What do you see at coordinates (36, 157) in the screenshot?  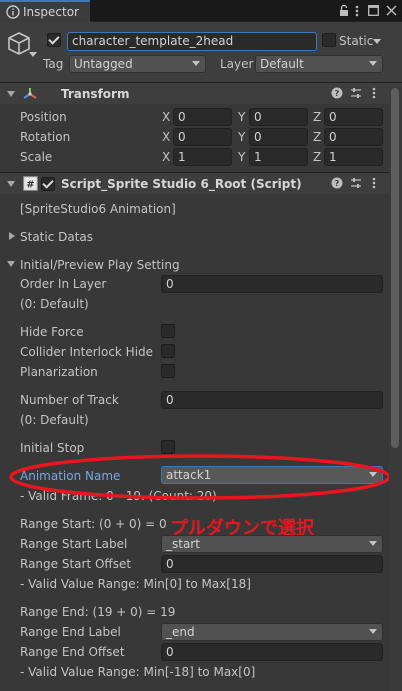 I see `scale-label: Scale` at bounding box center [36, 157].